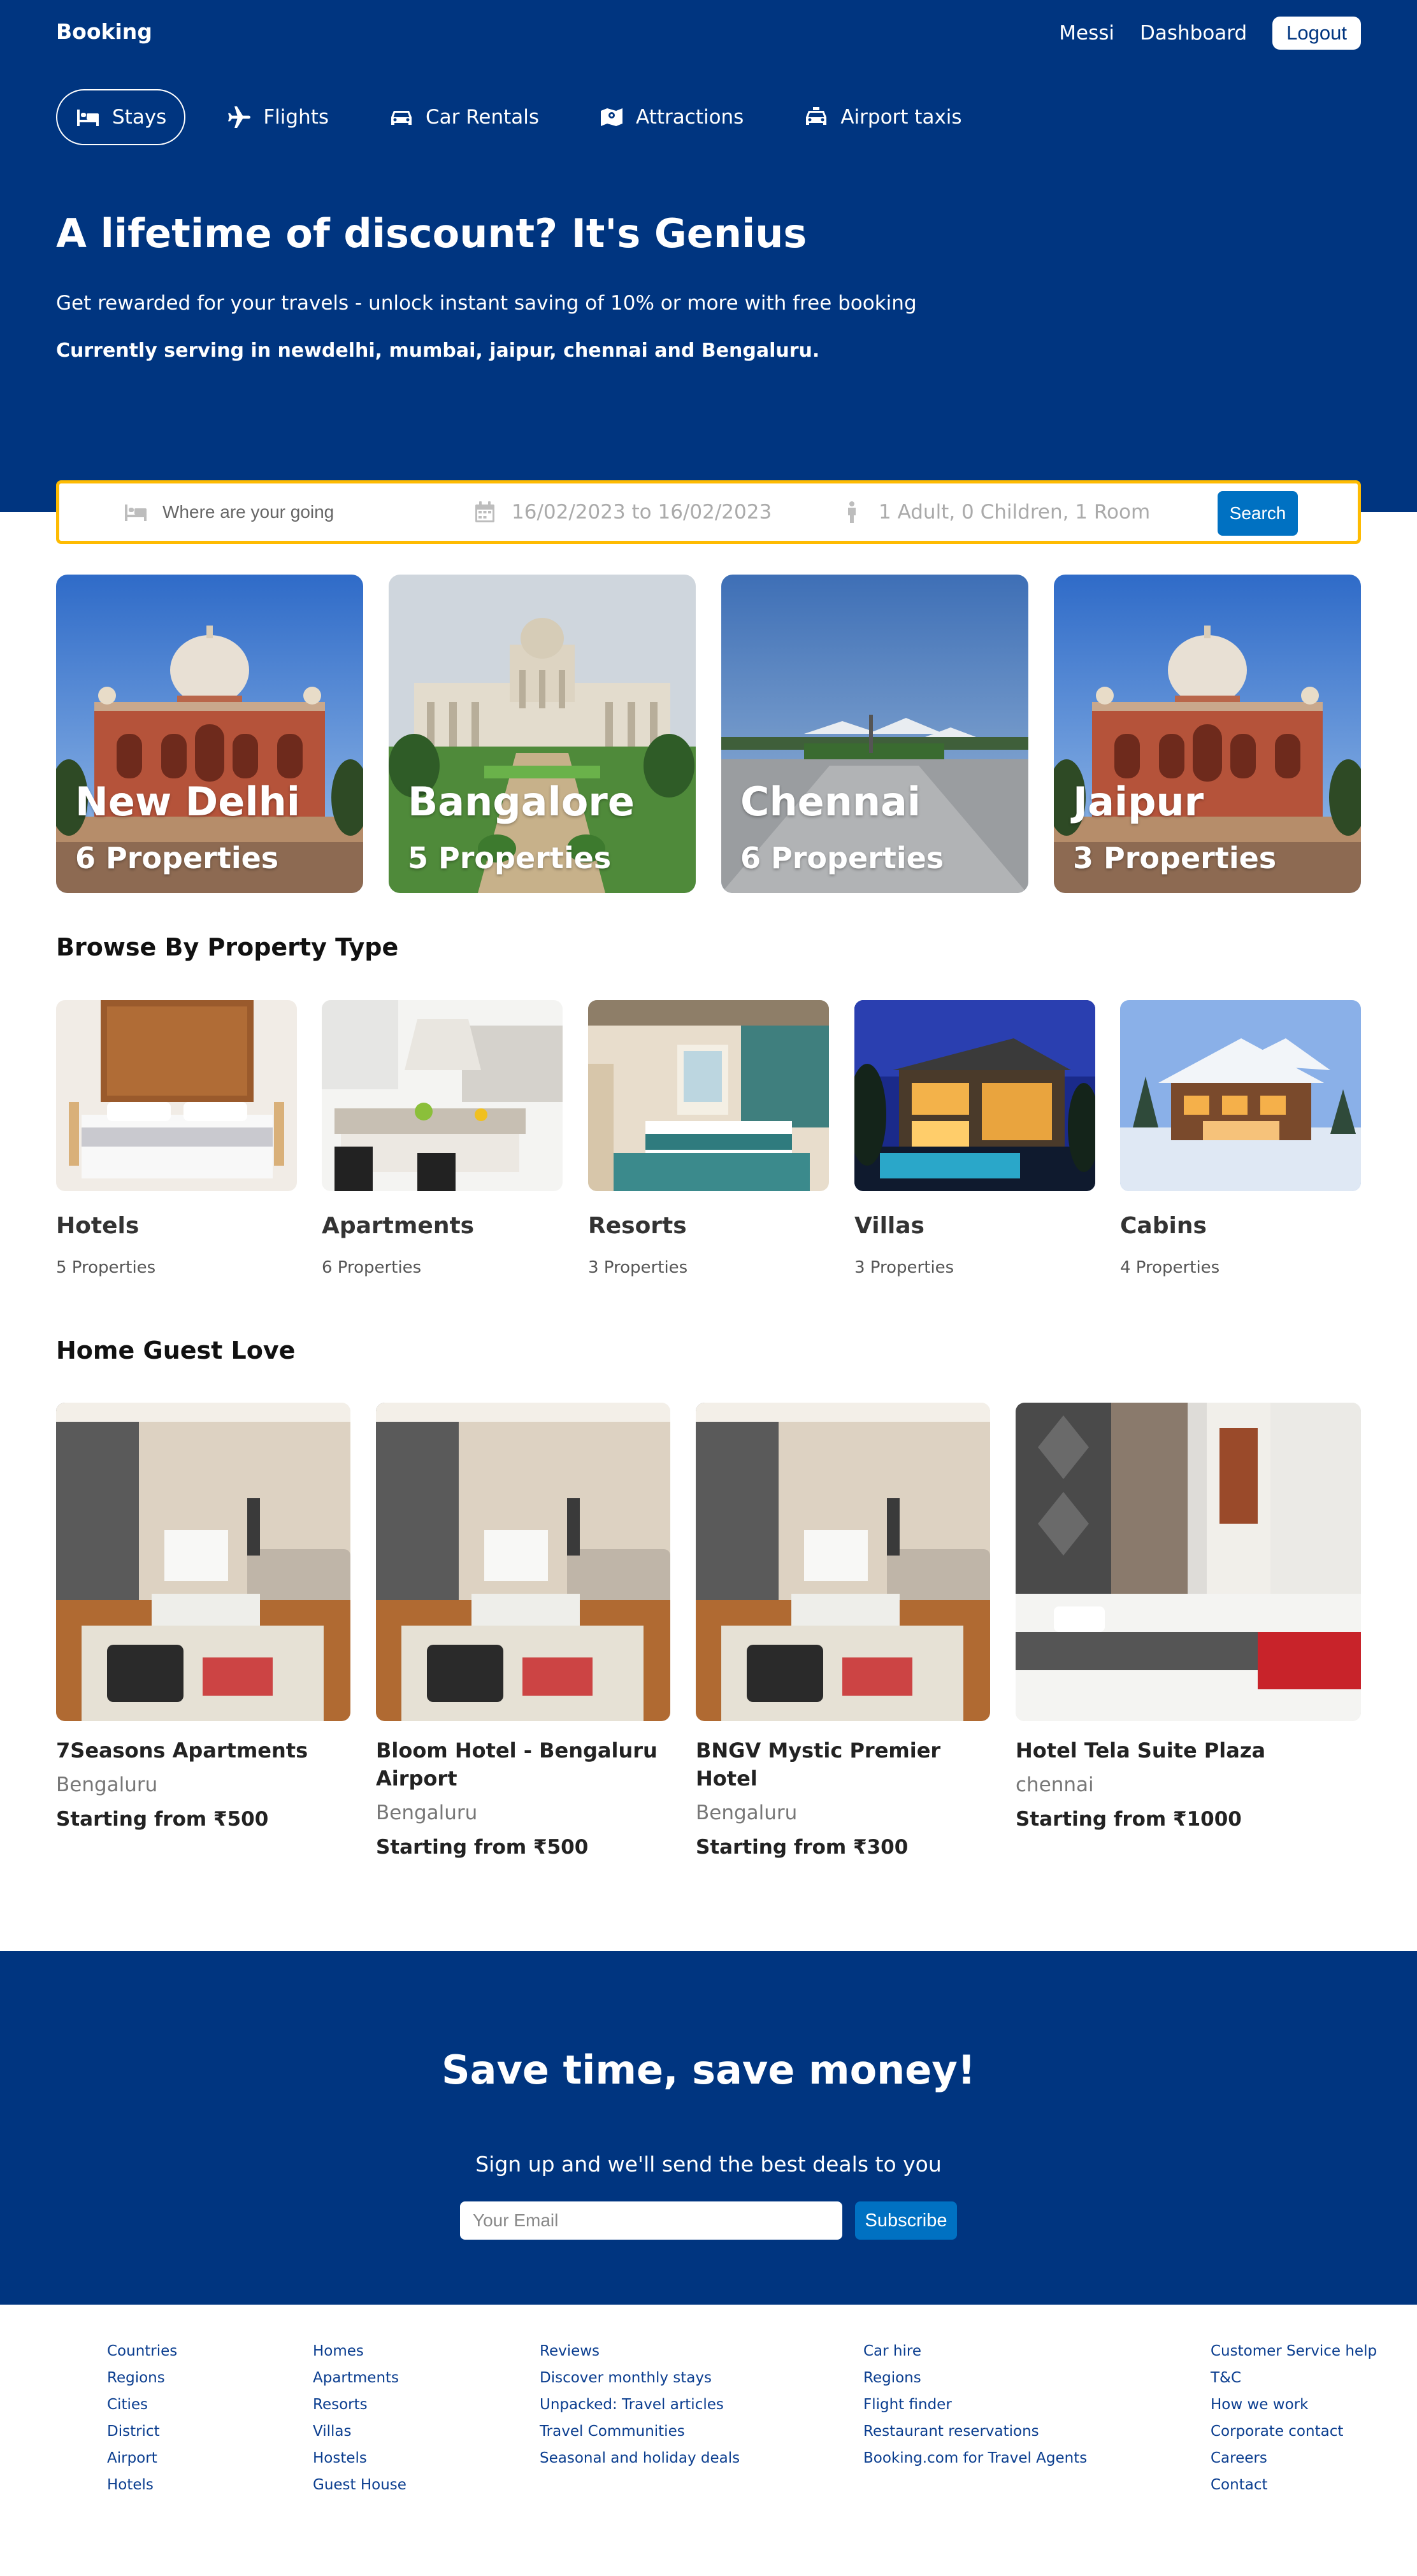 The height and width of the screenshot is (2576, 1417). I want to click on tab-label: Flights, so click(296, 118).